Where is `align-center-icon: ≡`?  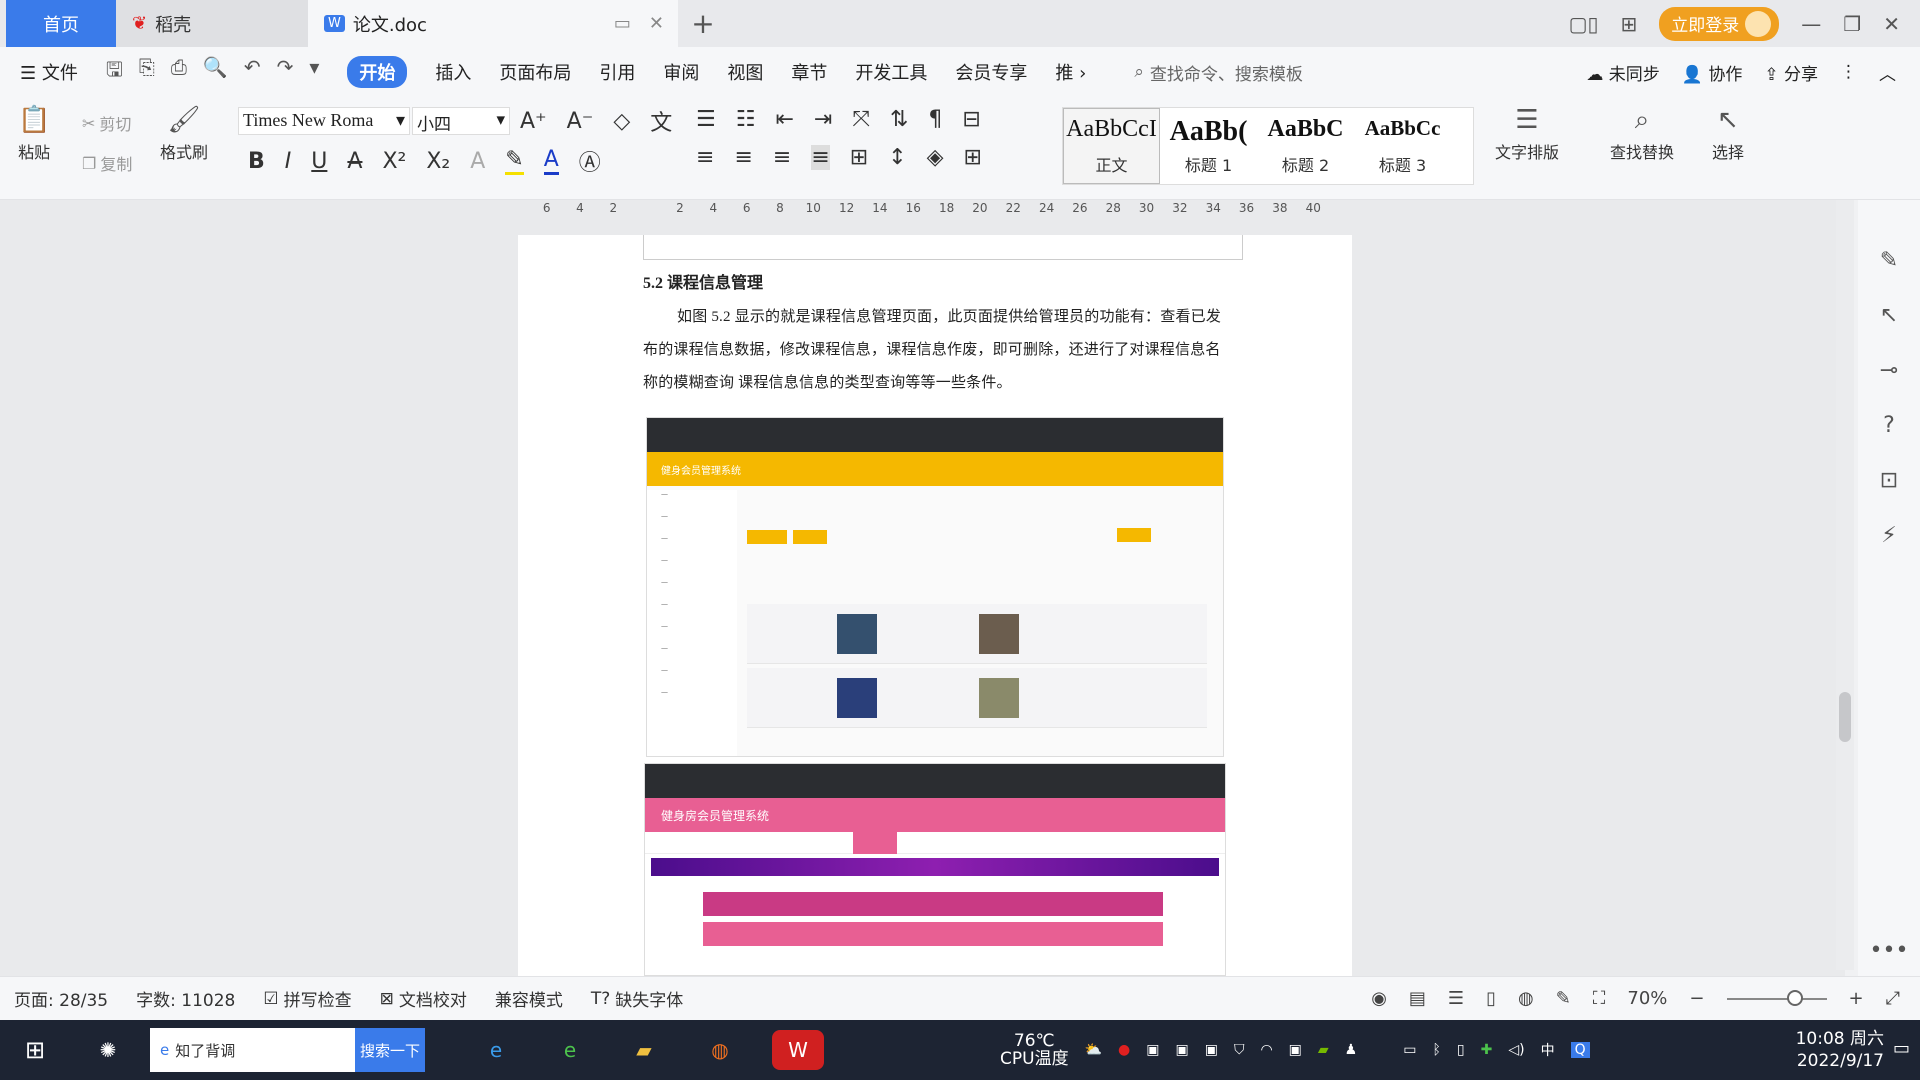
align-center-icon: ≡ is located at coordinates (743, 157).